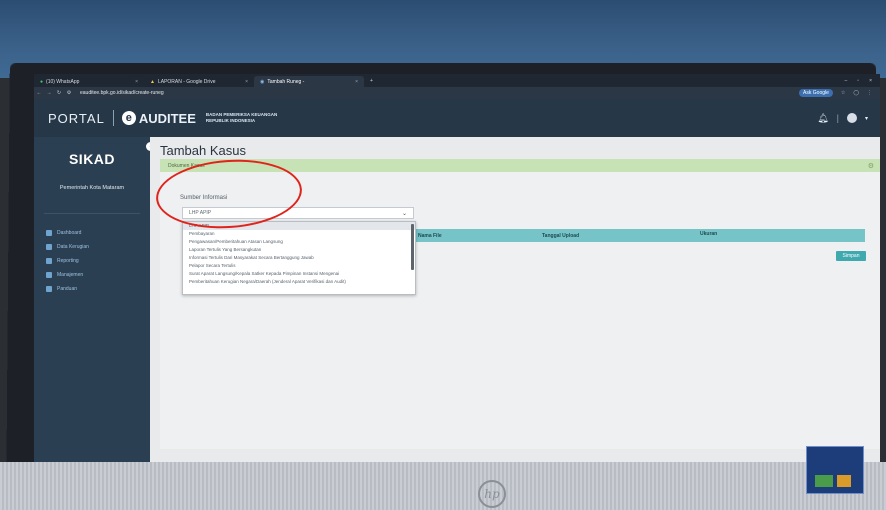 Image resolution: width=886 pixels, height=510 pixels. Describe the element at coordinates (92, 233) in the screenshot. I see `sidebar-item-dashboard: Dashboard` at that location.